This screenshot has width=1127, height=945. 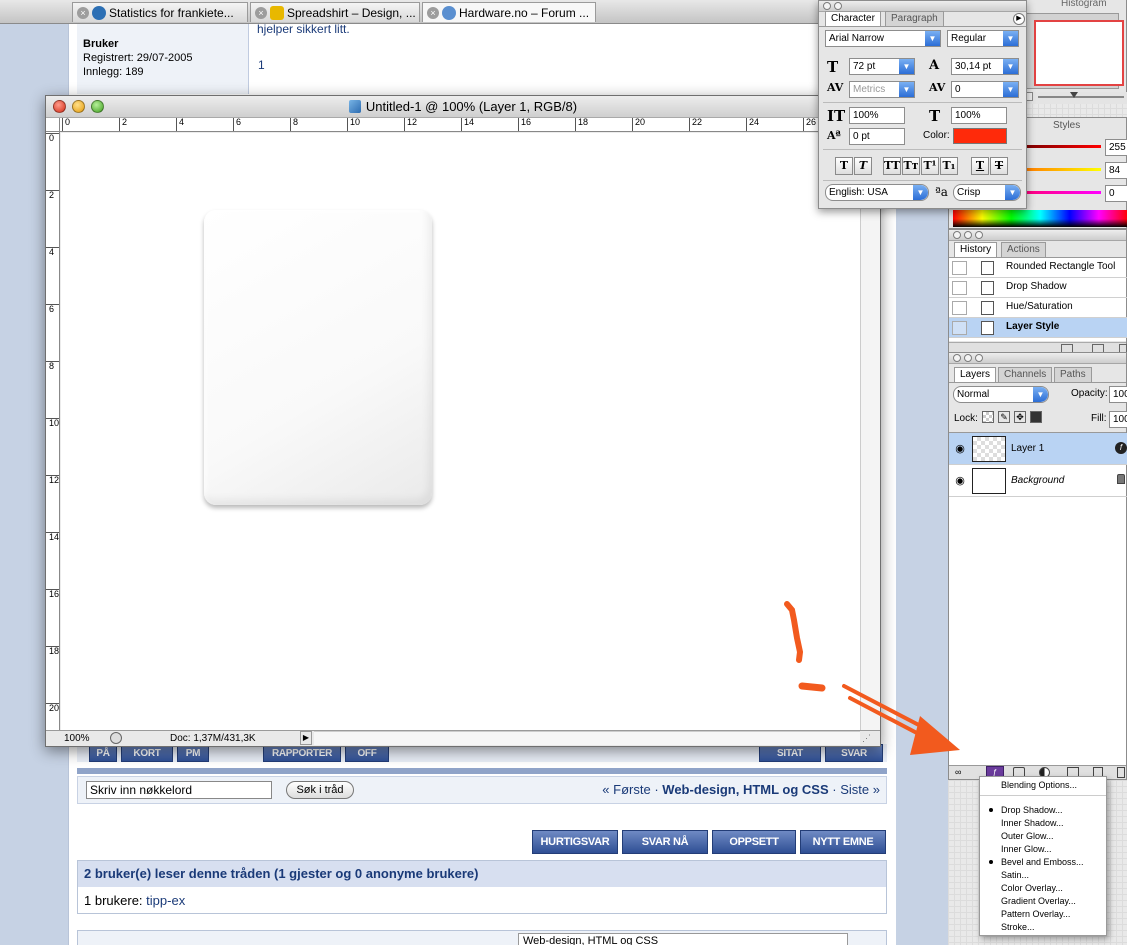 I want to click on lock-transparency-icon, so click(x=988, y=417).